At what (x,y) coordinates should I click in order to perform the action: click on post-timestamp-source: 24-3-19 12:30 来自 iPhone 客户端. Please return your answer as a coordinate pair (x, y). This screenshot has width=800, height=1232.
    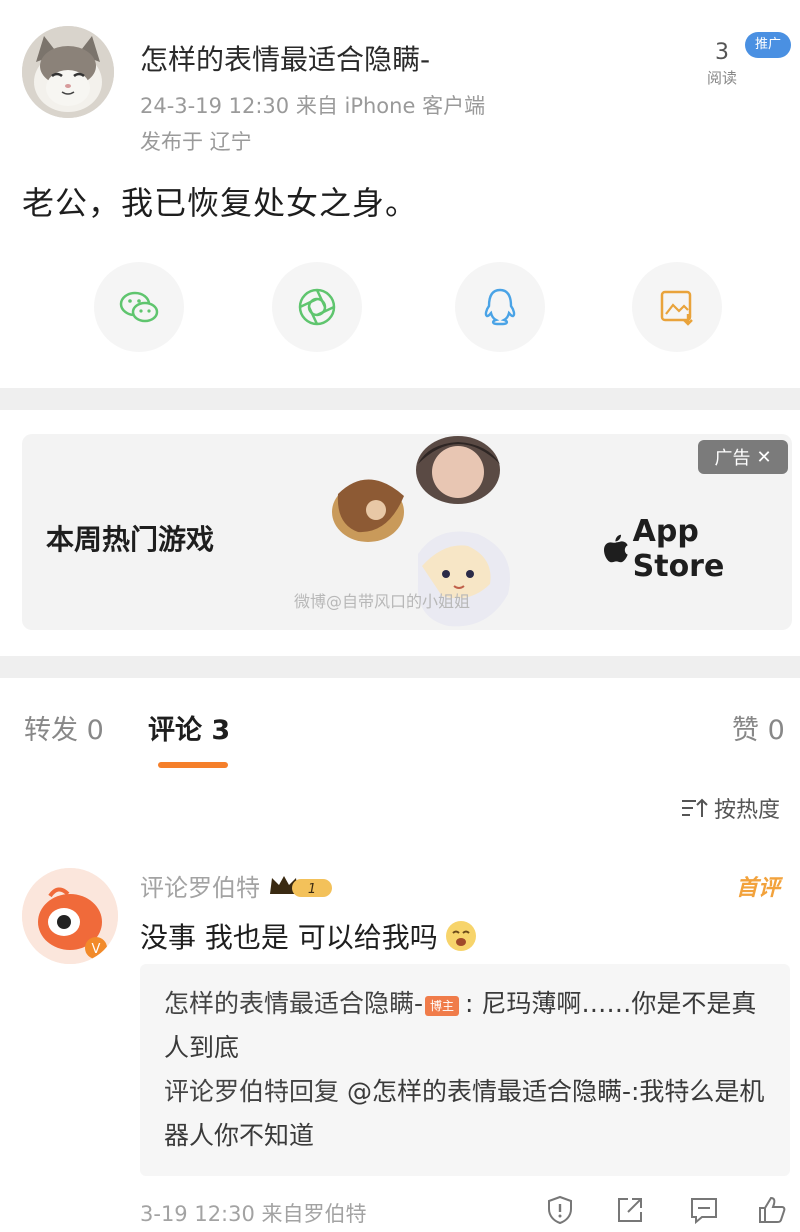
    Looking at the image, I should click on (313, 106).